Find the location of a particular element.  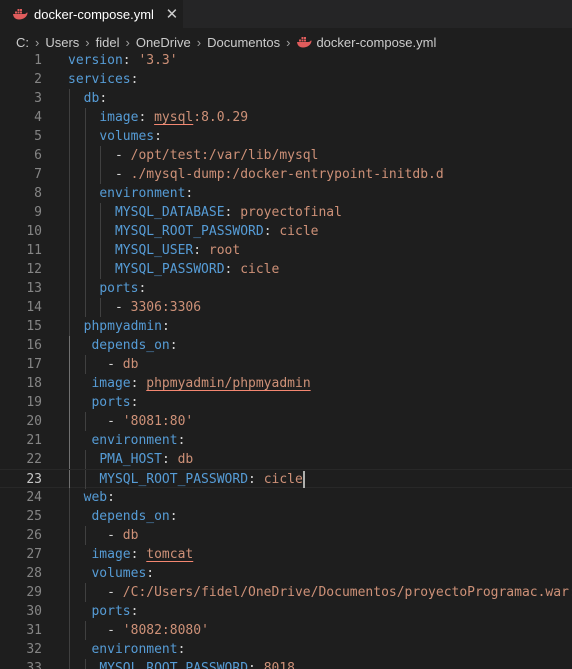

code-line: 14 - 3306:3306 is located at coordinates (286, 307).